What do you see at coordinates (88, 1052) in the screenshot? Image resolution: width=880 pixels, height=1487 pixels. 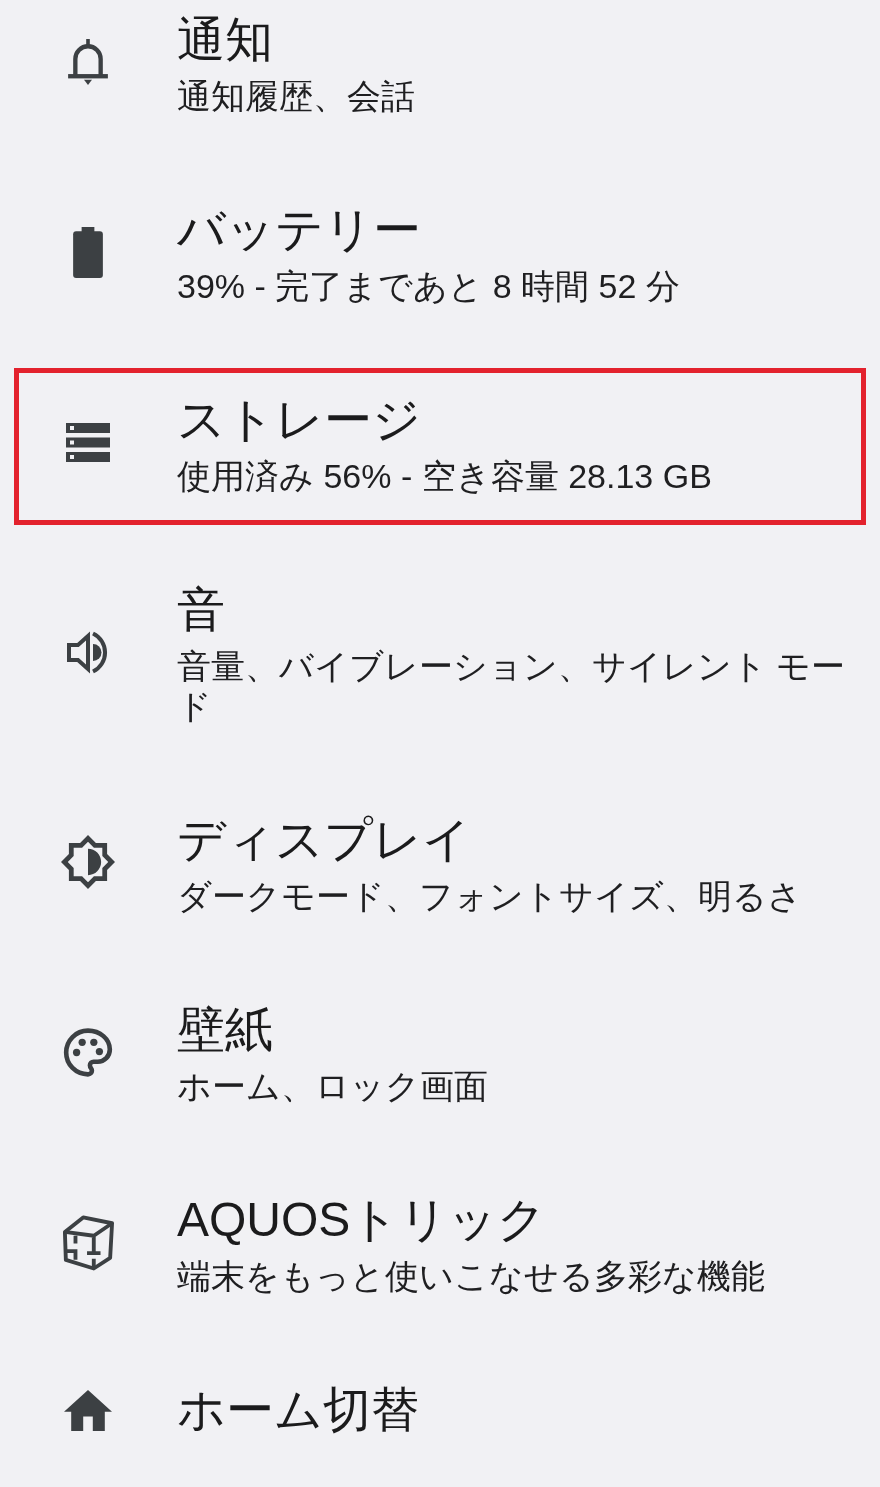 I see `palette-icon` at bounding box center [88, 1052].